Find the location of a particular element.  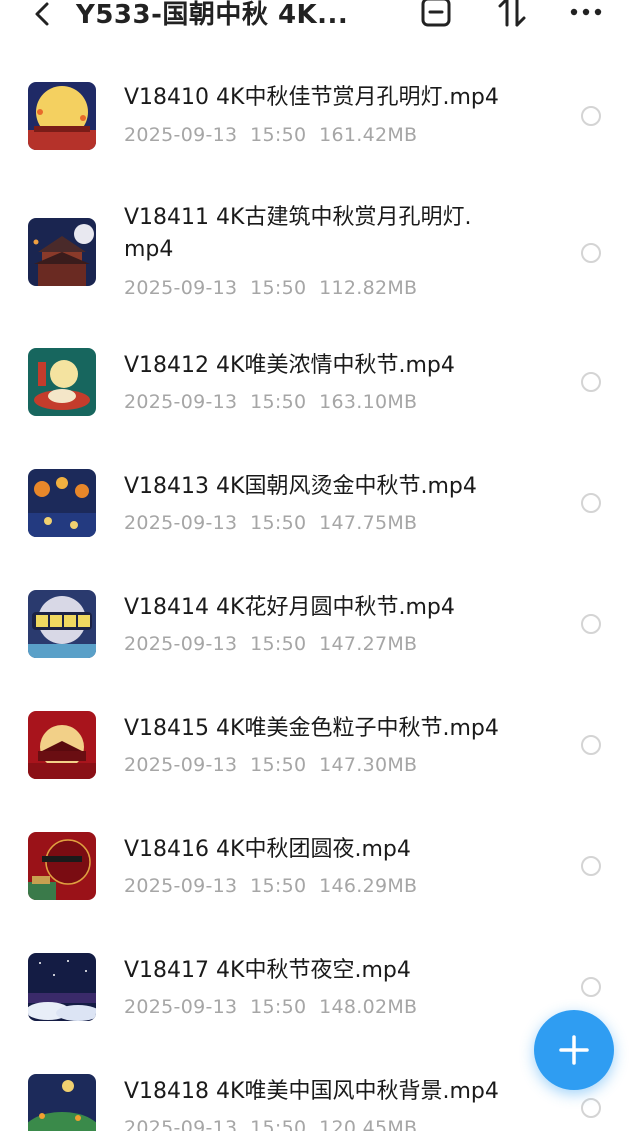

file-name: V18417 4K中秋节夜空.mp4 is located at coordinates (267, 970).